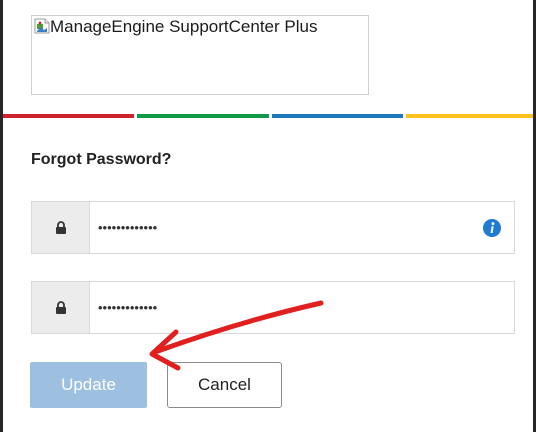  Describe the element at coordinates (286, 227) in the screenshot. I see `new-password-input: •••••••••••••` at that location.